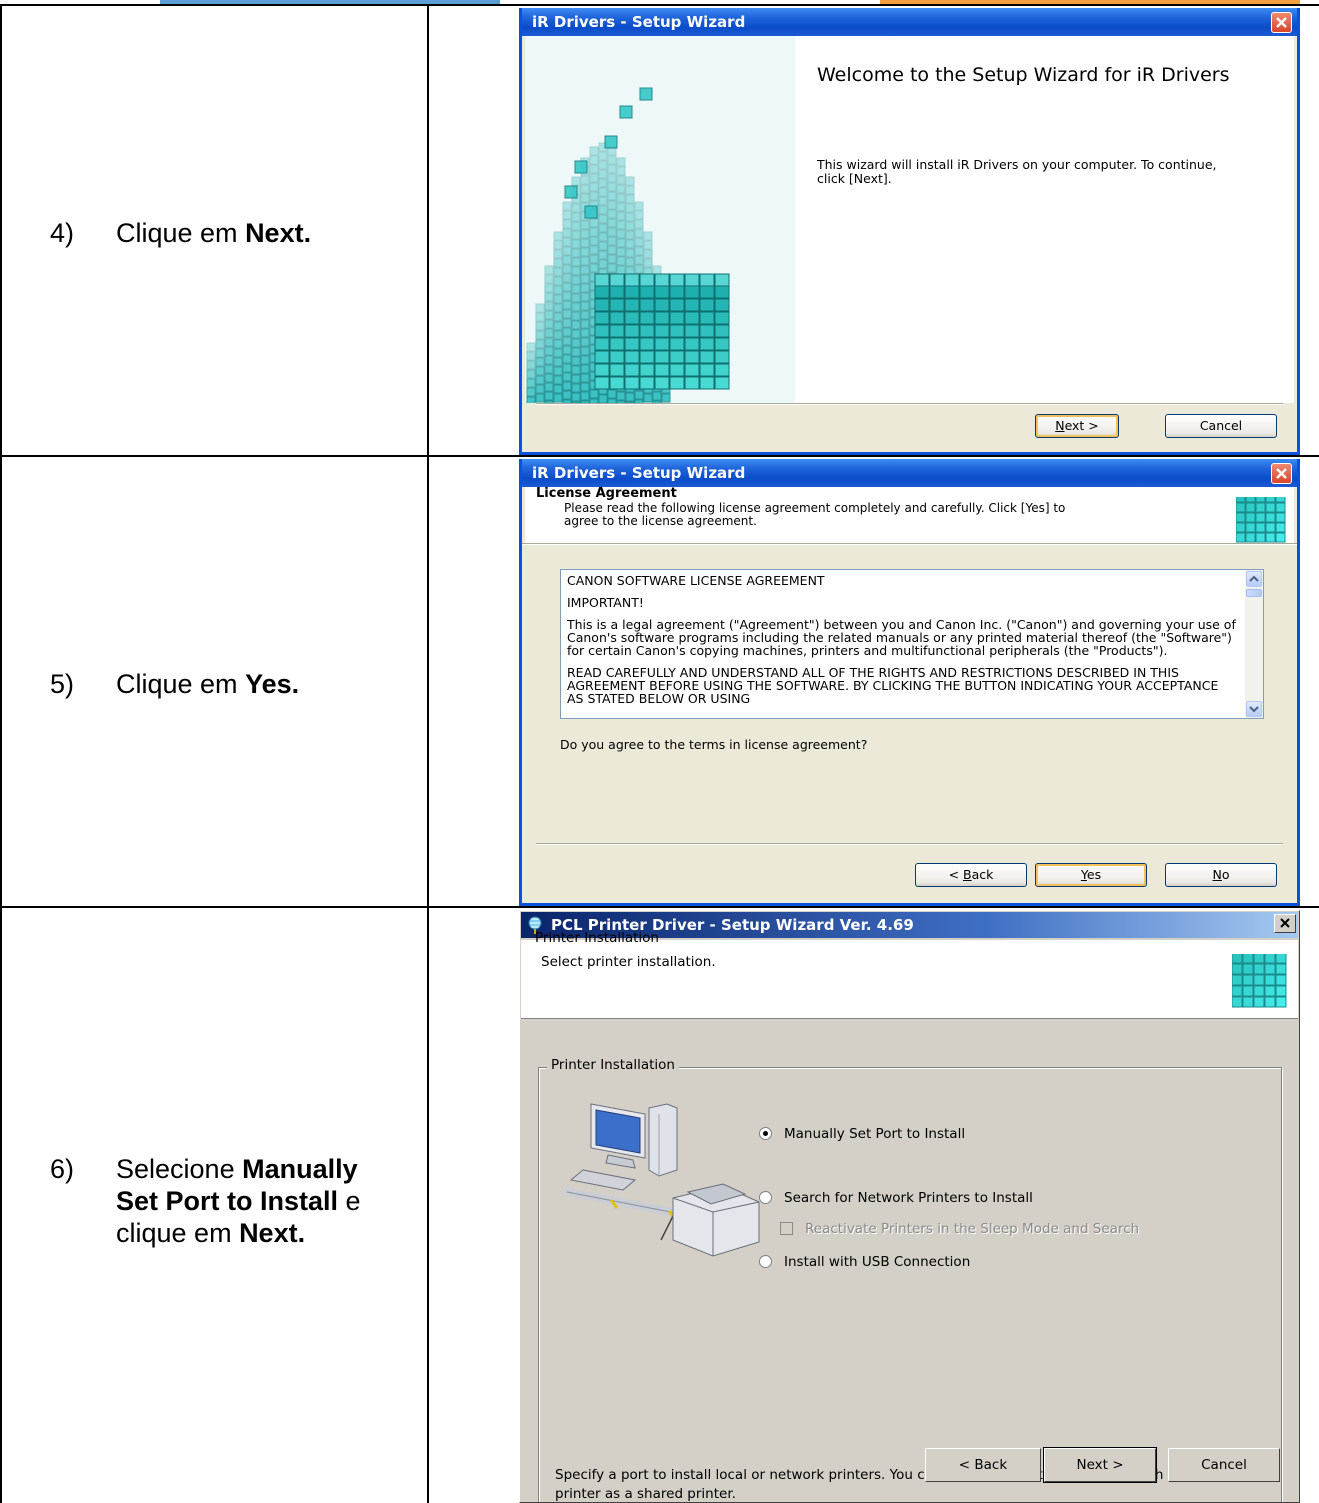 The width and height of the screenshot is (1319, 1503). What do you see at coordinates (1254, 579) in the screenshot?
I see `scroll-up-icon` at bounding box center [1254, 579].